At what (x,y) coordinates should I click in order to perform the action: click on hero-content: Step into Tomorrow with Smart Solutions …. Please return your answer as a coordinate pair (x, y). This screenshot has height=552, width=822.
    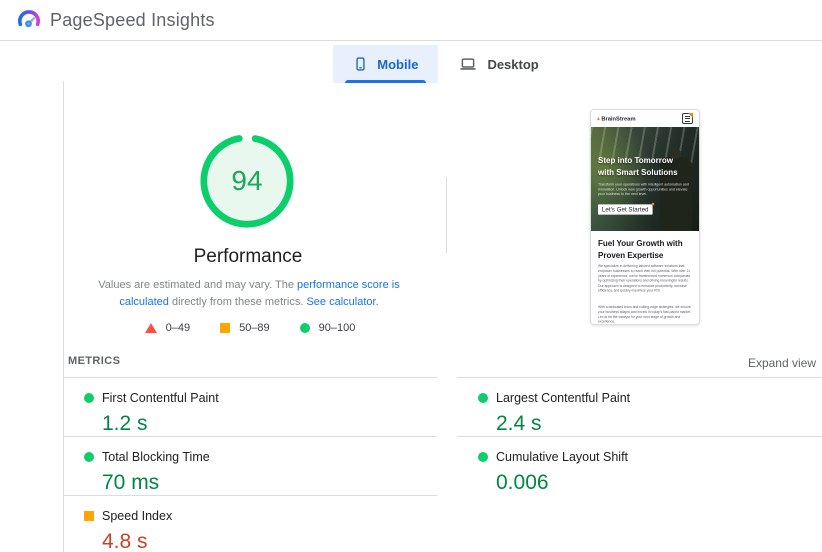
    Looking at the image, I should click on (645, 179).